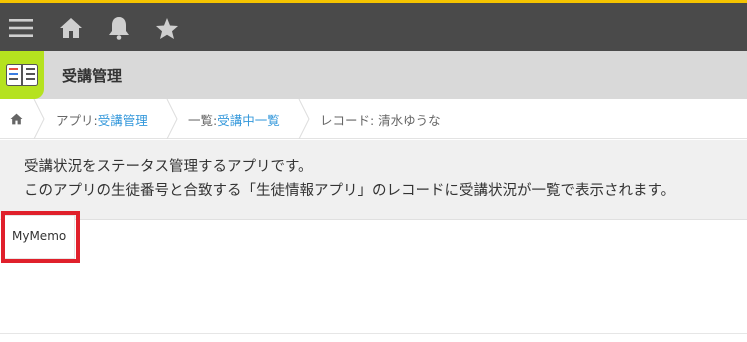  I want to click on top-nav-bar, so click(373, 25).